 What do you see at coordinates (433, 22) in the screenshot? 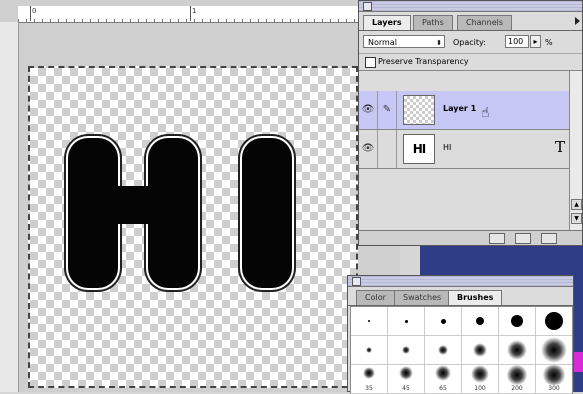
I see `tab-paths: Paths` at bounding box center [433, 22].